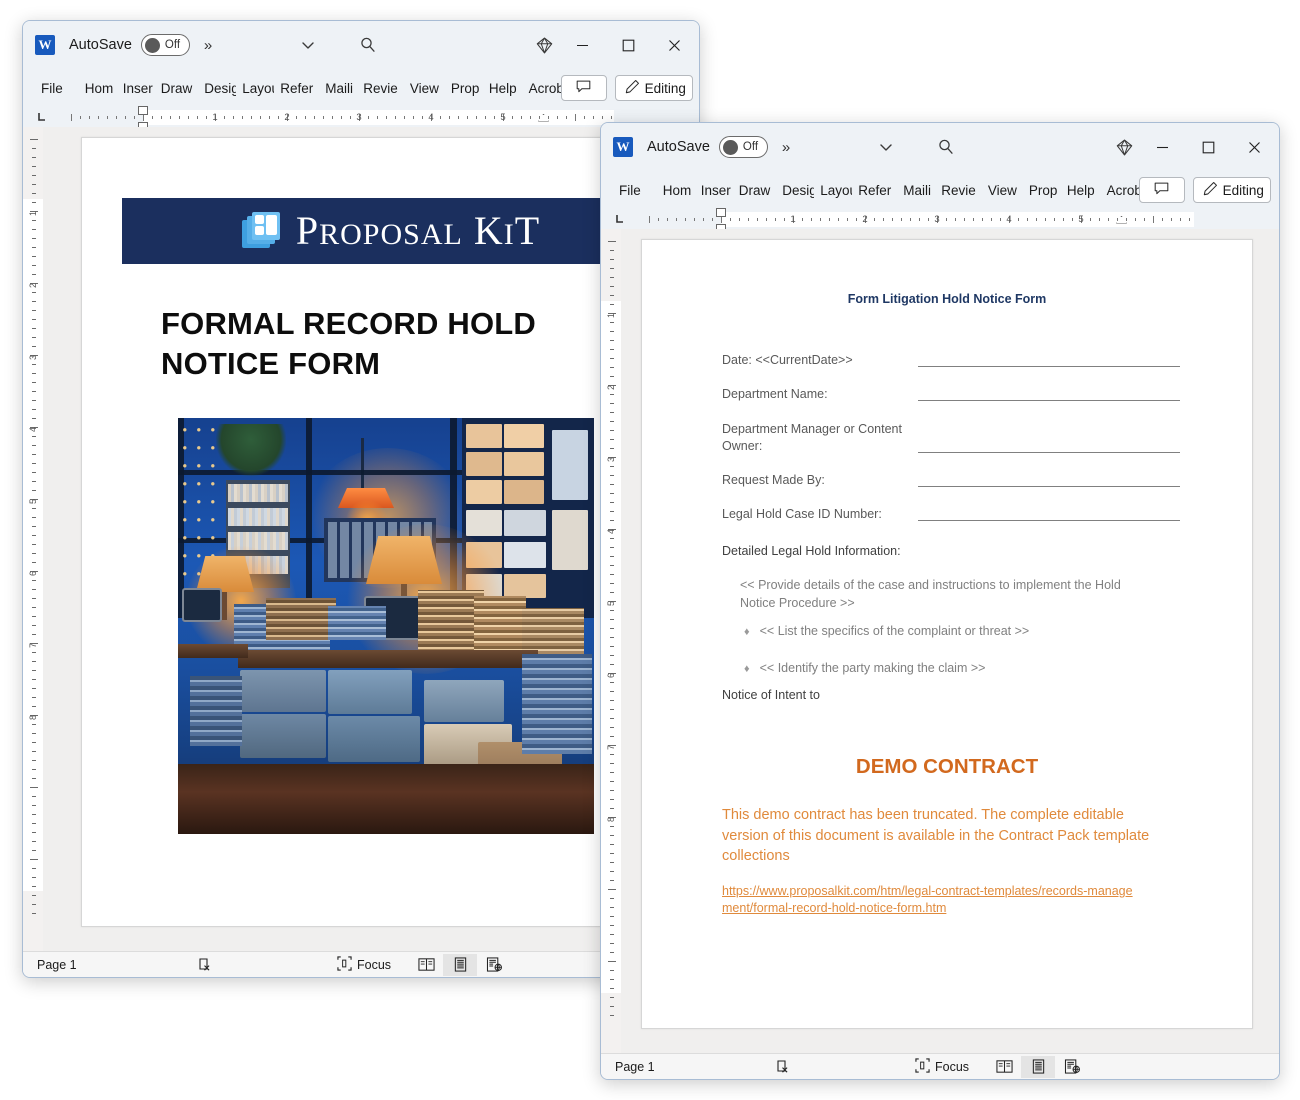 Image resolution: width=1300 pixels, height=1100 pixels. What do you see at coordinates (951, 473) in the screenshot?
I see `form-field-row: Request Made By:` at bounding box center [951, 473].